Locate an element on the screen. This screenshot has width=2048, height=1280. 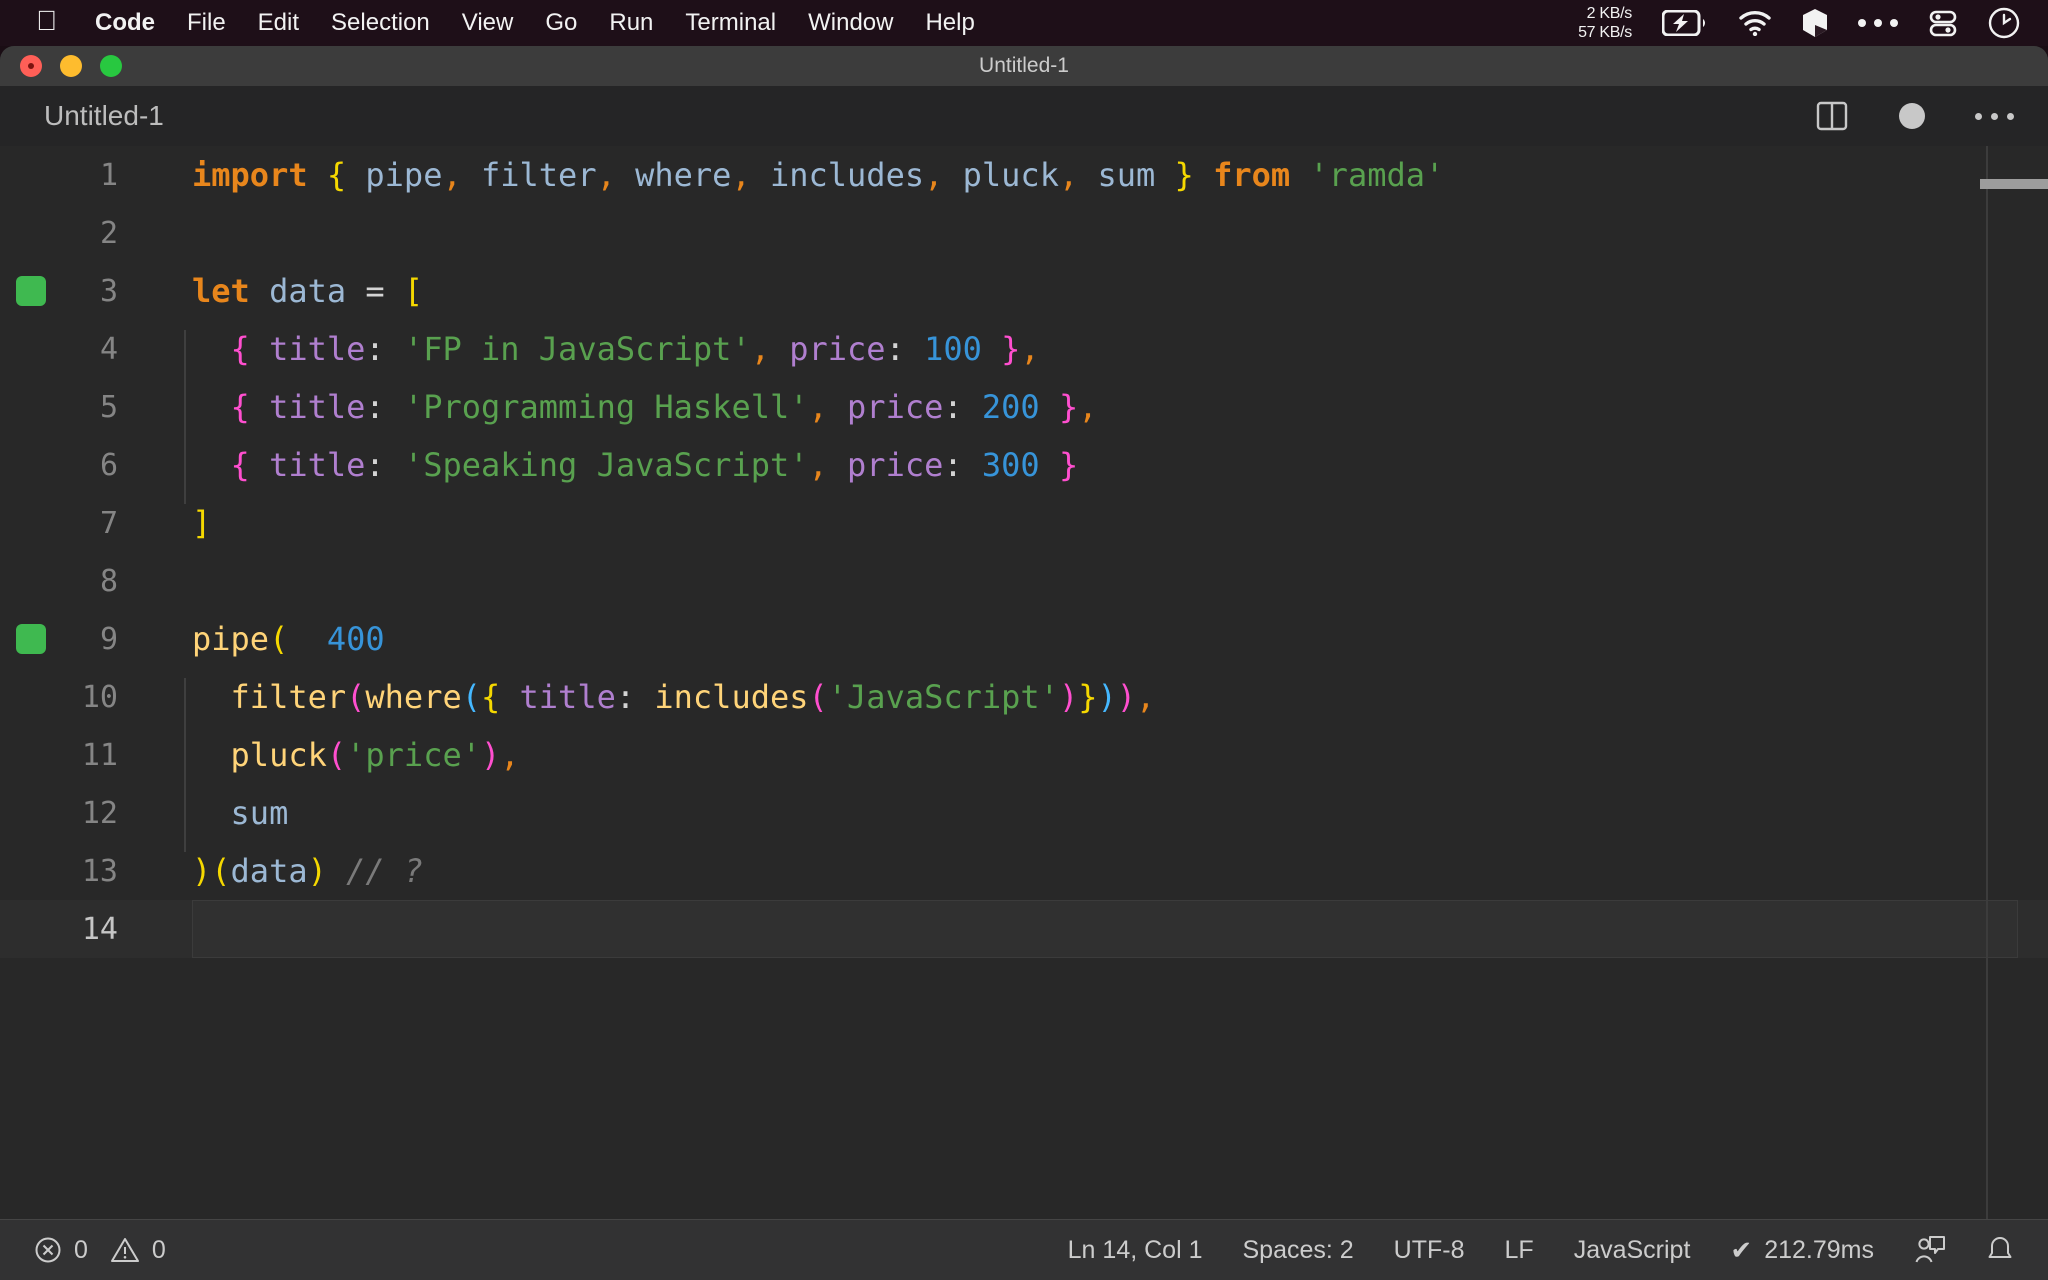
close-window-button is located at coordinates (31, 66).